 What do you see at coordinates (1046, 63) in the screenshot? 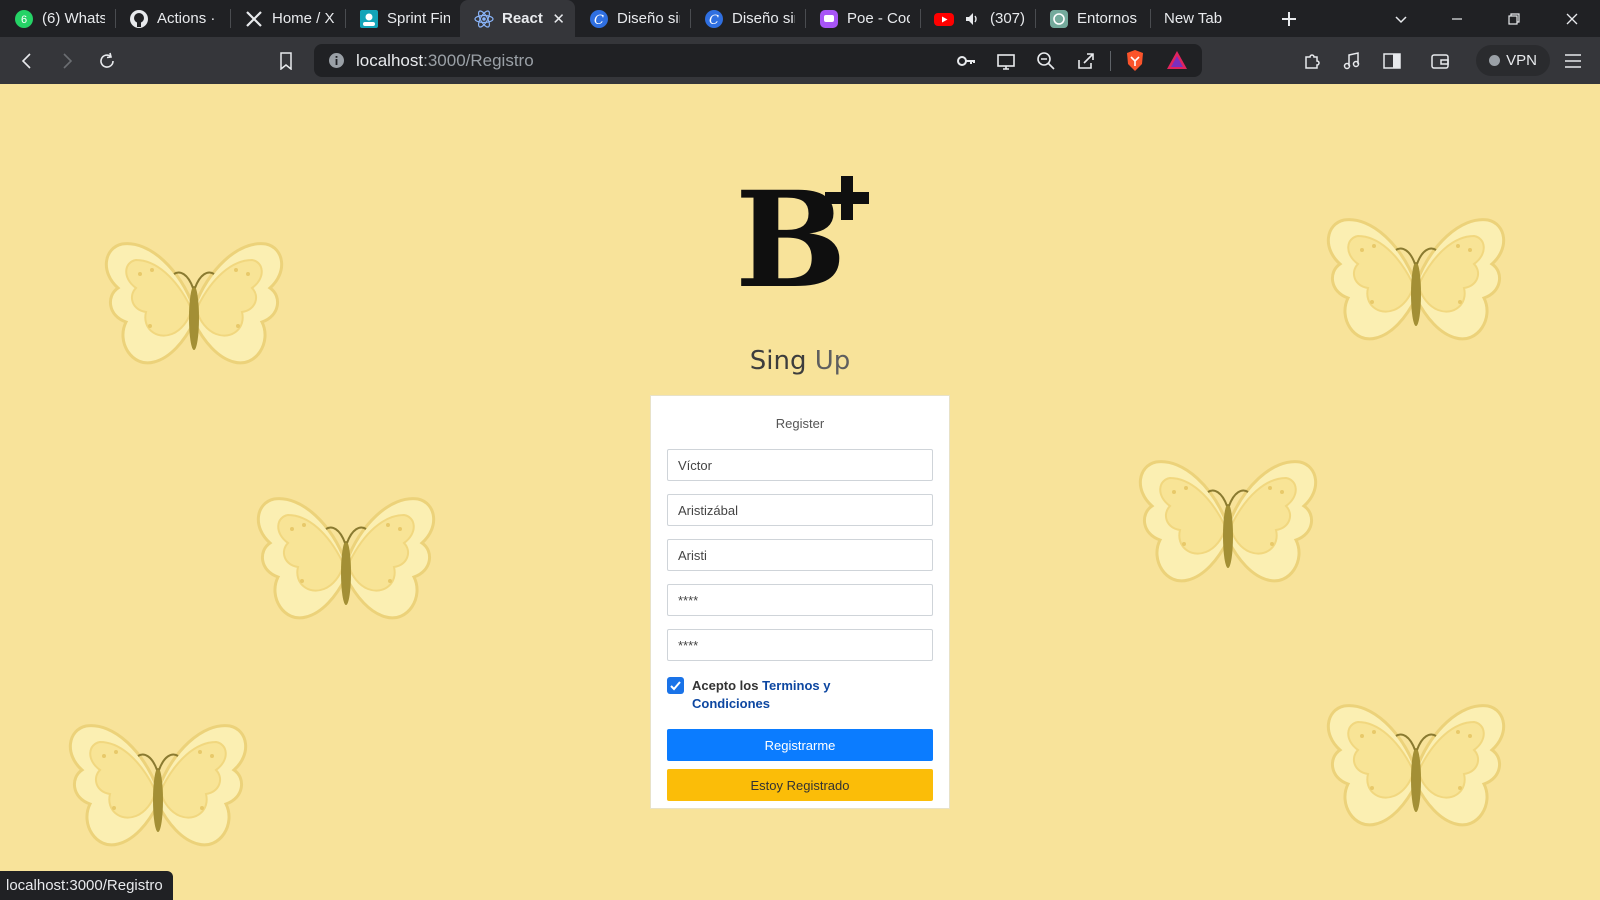
I see `zoom-out-icon` at bounding box center [1046, 63].